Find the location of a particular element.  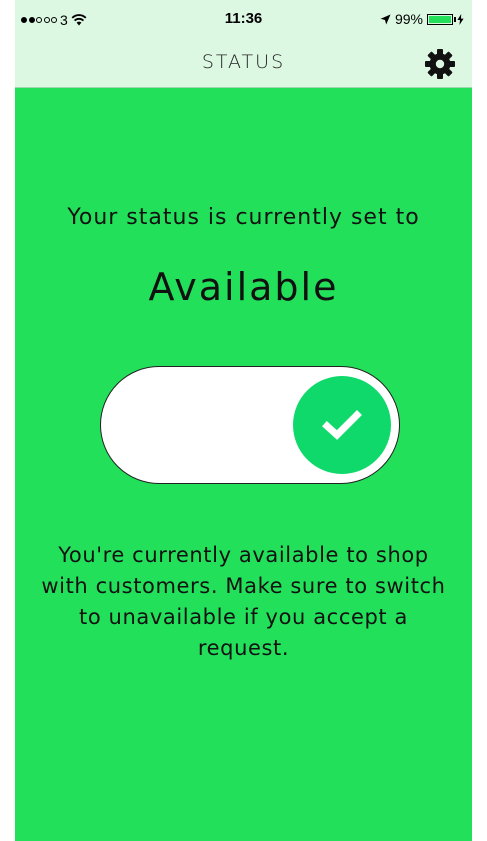

checkmark-icon is located at coordinates (342, 425).